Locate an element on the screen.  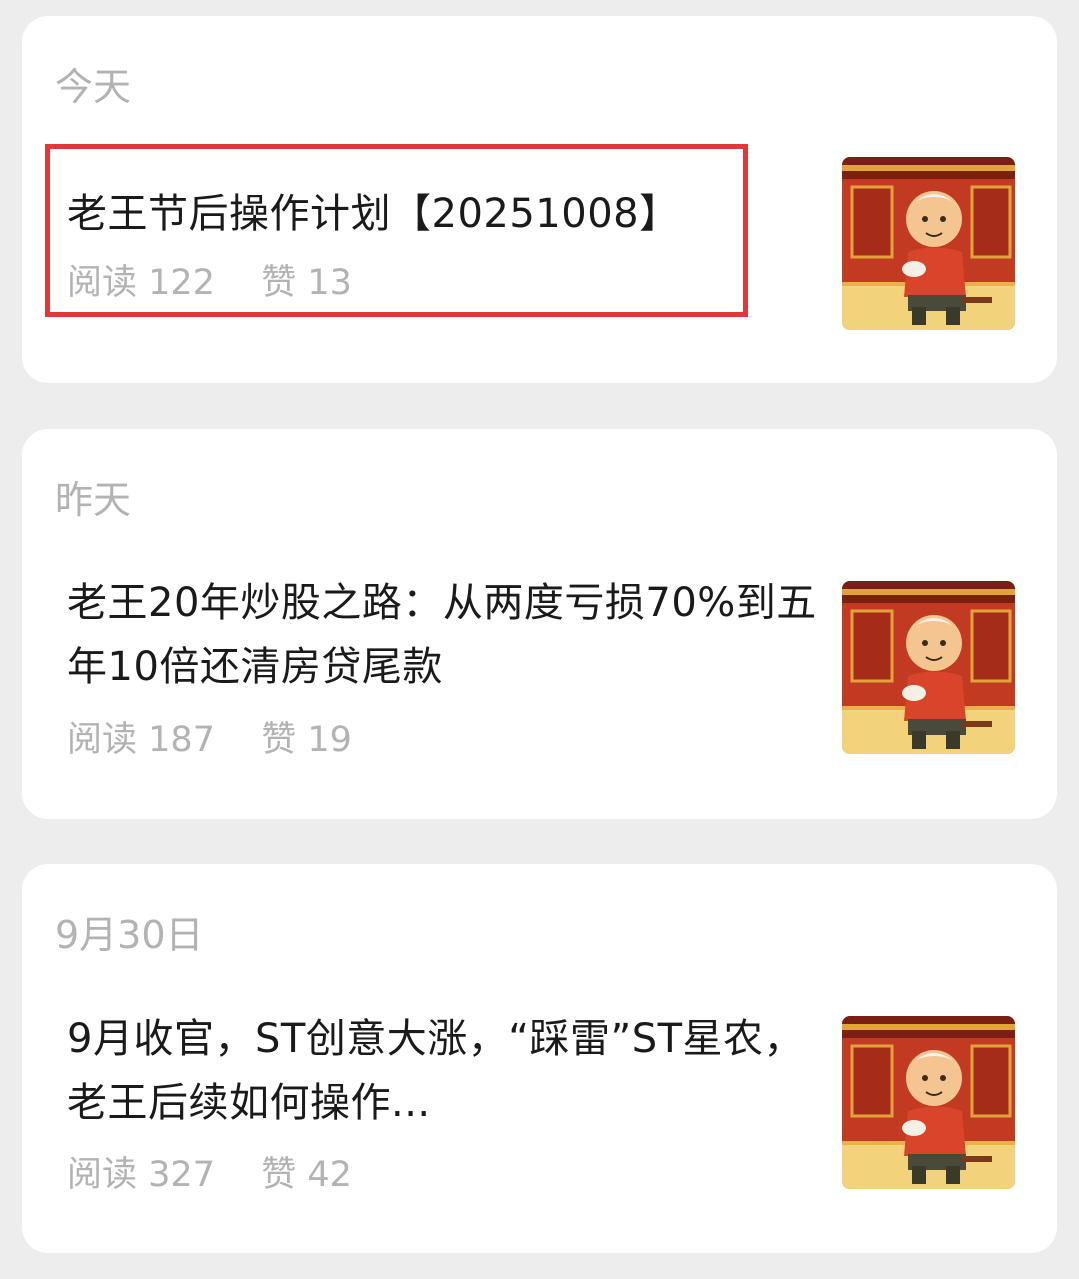
reads-count: 187 is located at coordinates (181, 740).